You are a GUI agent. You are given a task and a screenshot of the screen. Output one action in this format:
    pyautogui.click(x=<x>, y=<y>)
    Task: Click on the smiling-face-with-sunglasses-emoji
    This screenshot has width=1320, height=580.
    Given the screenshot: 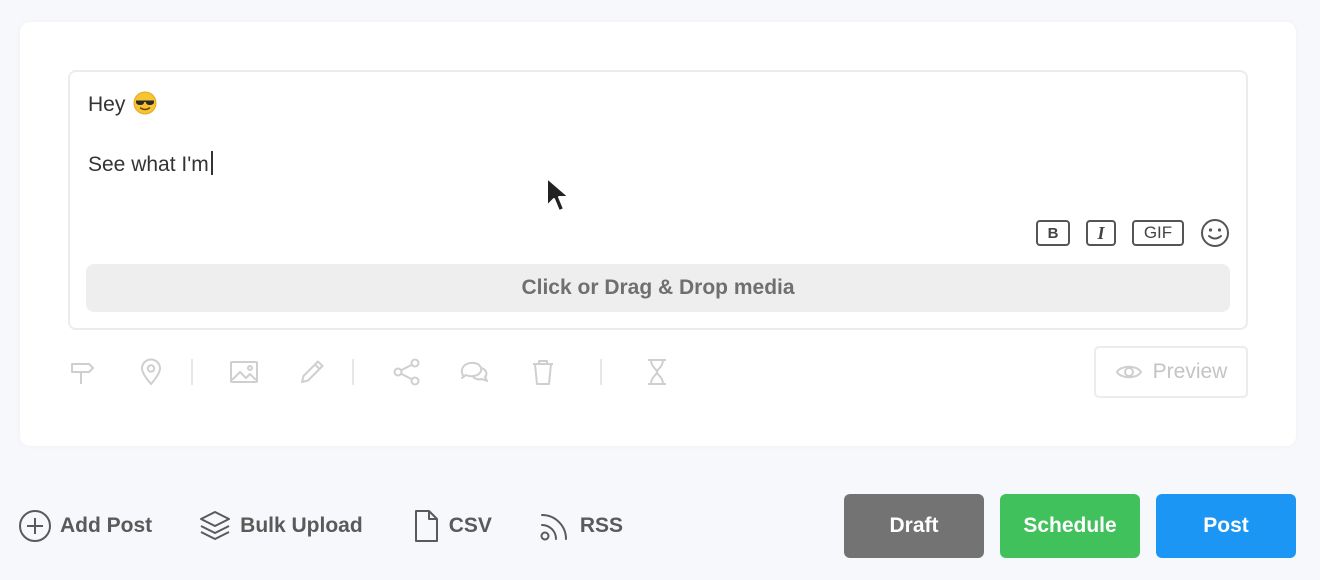 What is the action you would take?
    pyautogui.click(x=145, y=103)
    